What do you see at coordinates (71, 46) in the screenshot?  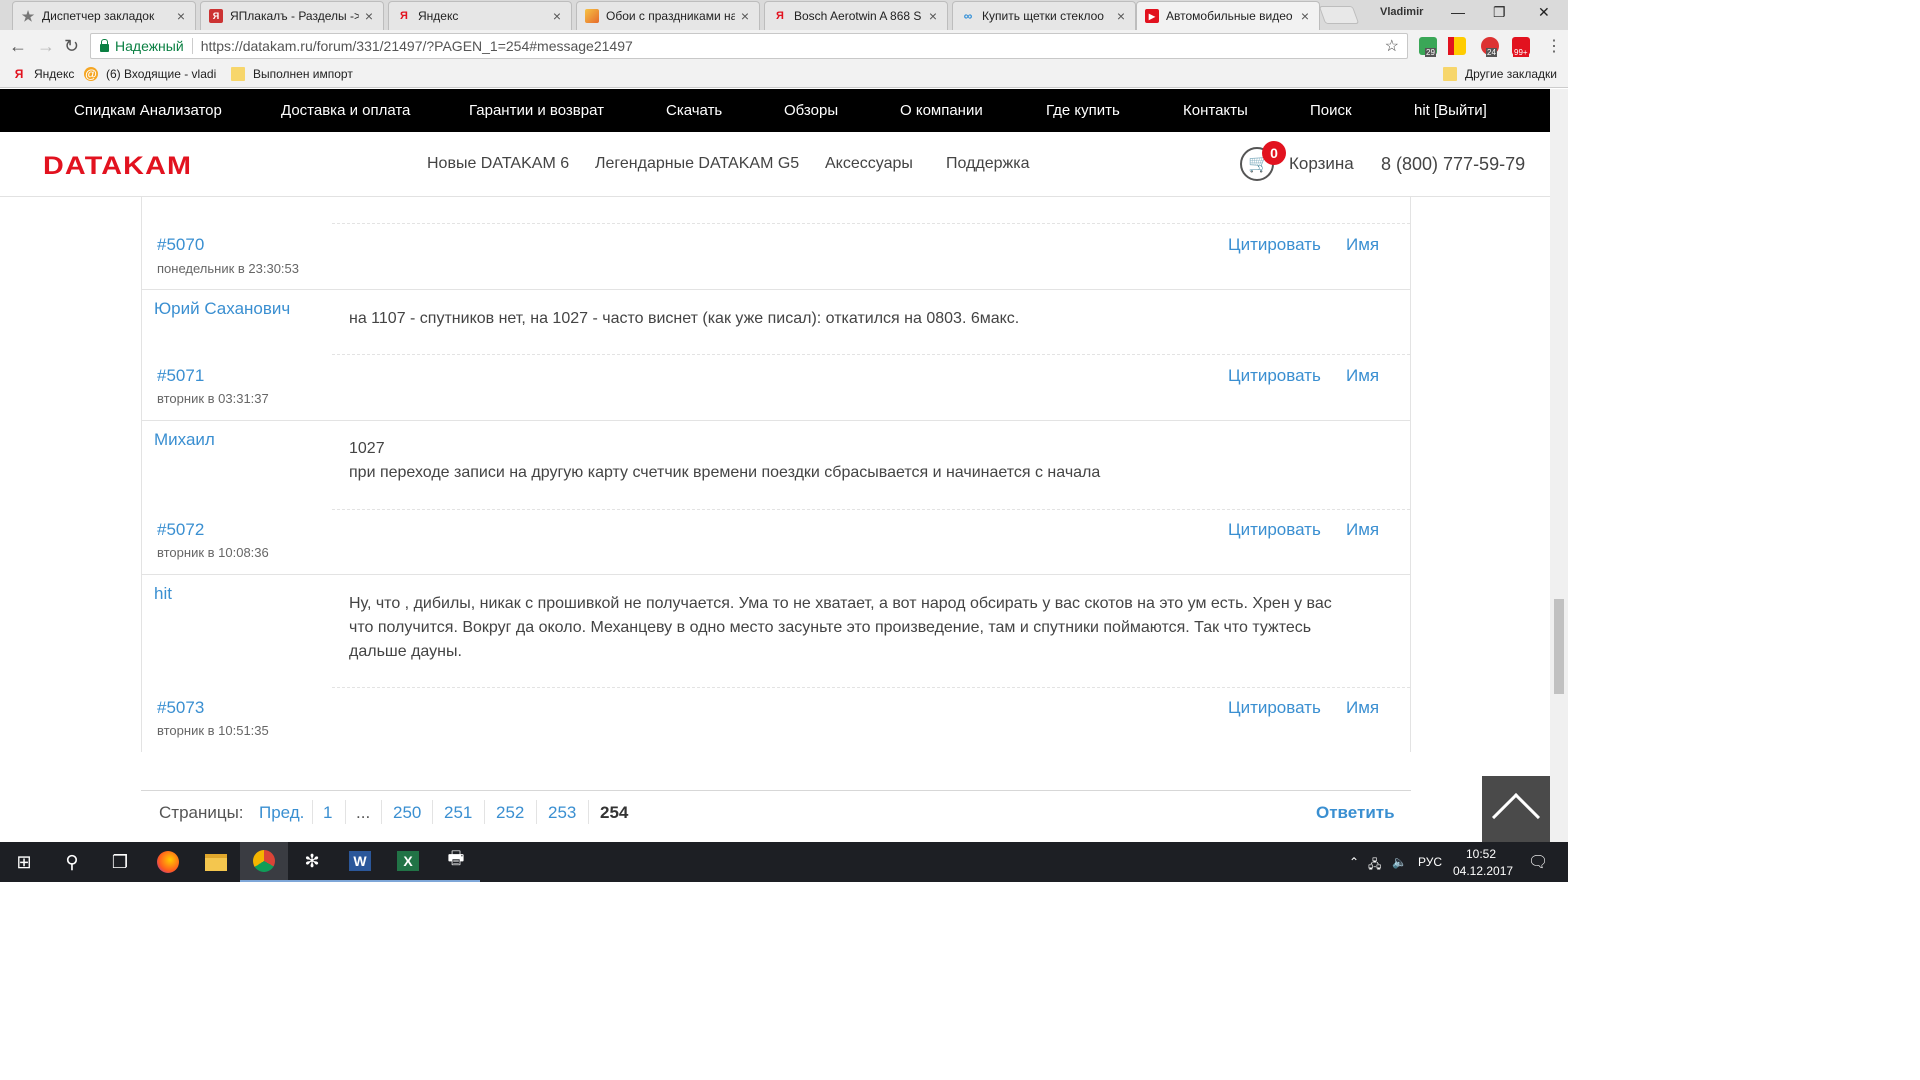 I see `reload-icon: ↻` at bounding box center [71, 46].